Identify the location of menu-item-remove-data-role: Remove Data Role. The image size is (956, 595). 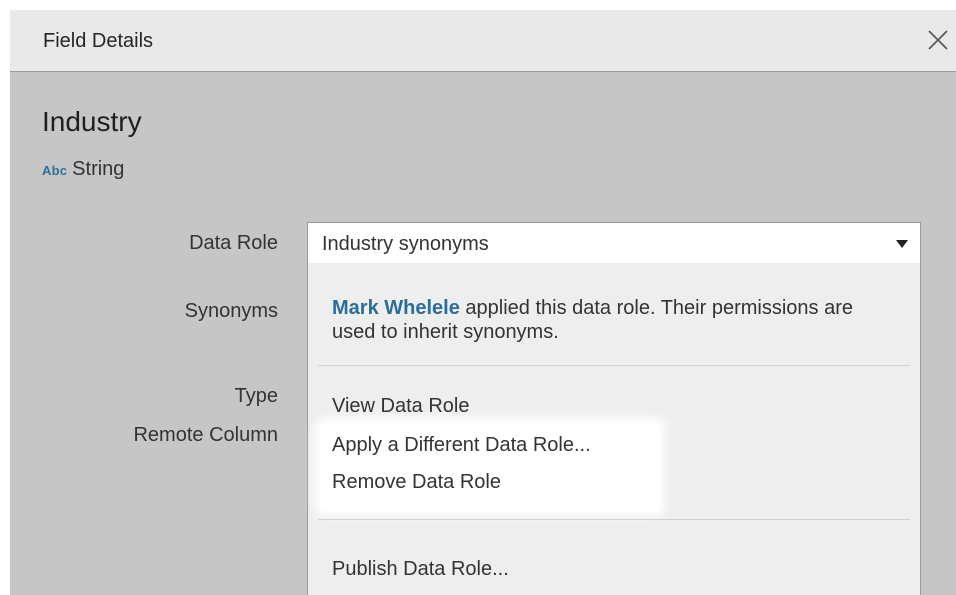
(416, 482).